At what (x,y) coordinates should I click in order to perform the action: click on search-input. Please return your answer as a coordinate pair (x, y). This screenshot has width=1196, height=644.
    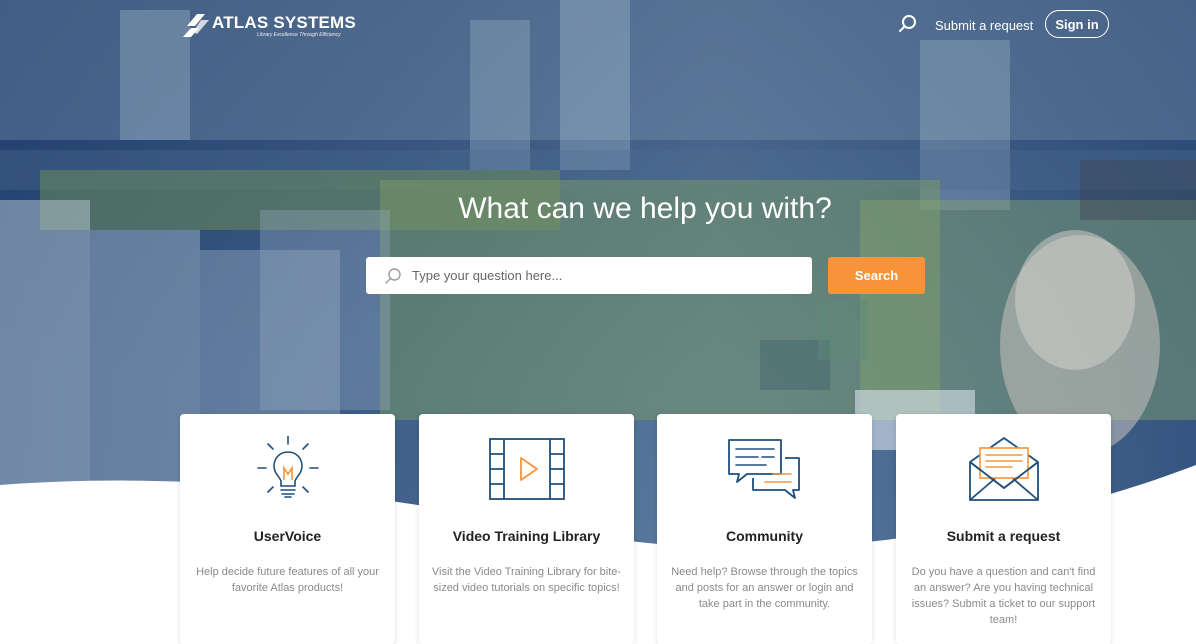
    Looking at the image, I should click on (607, 275).